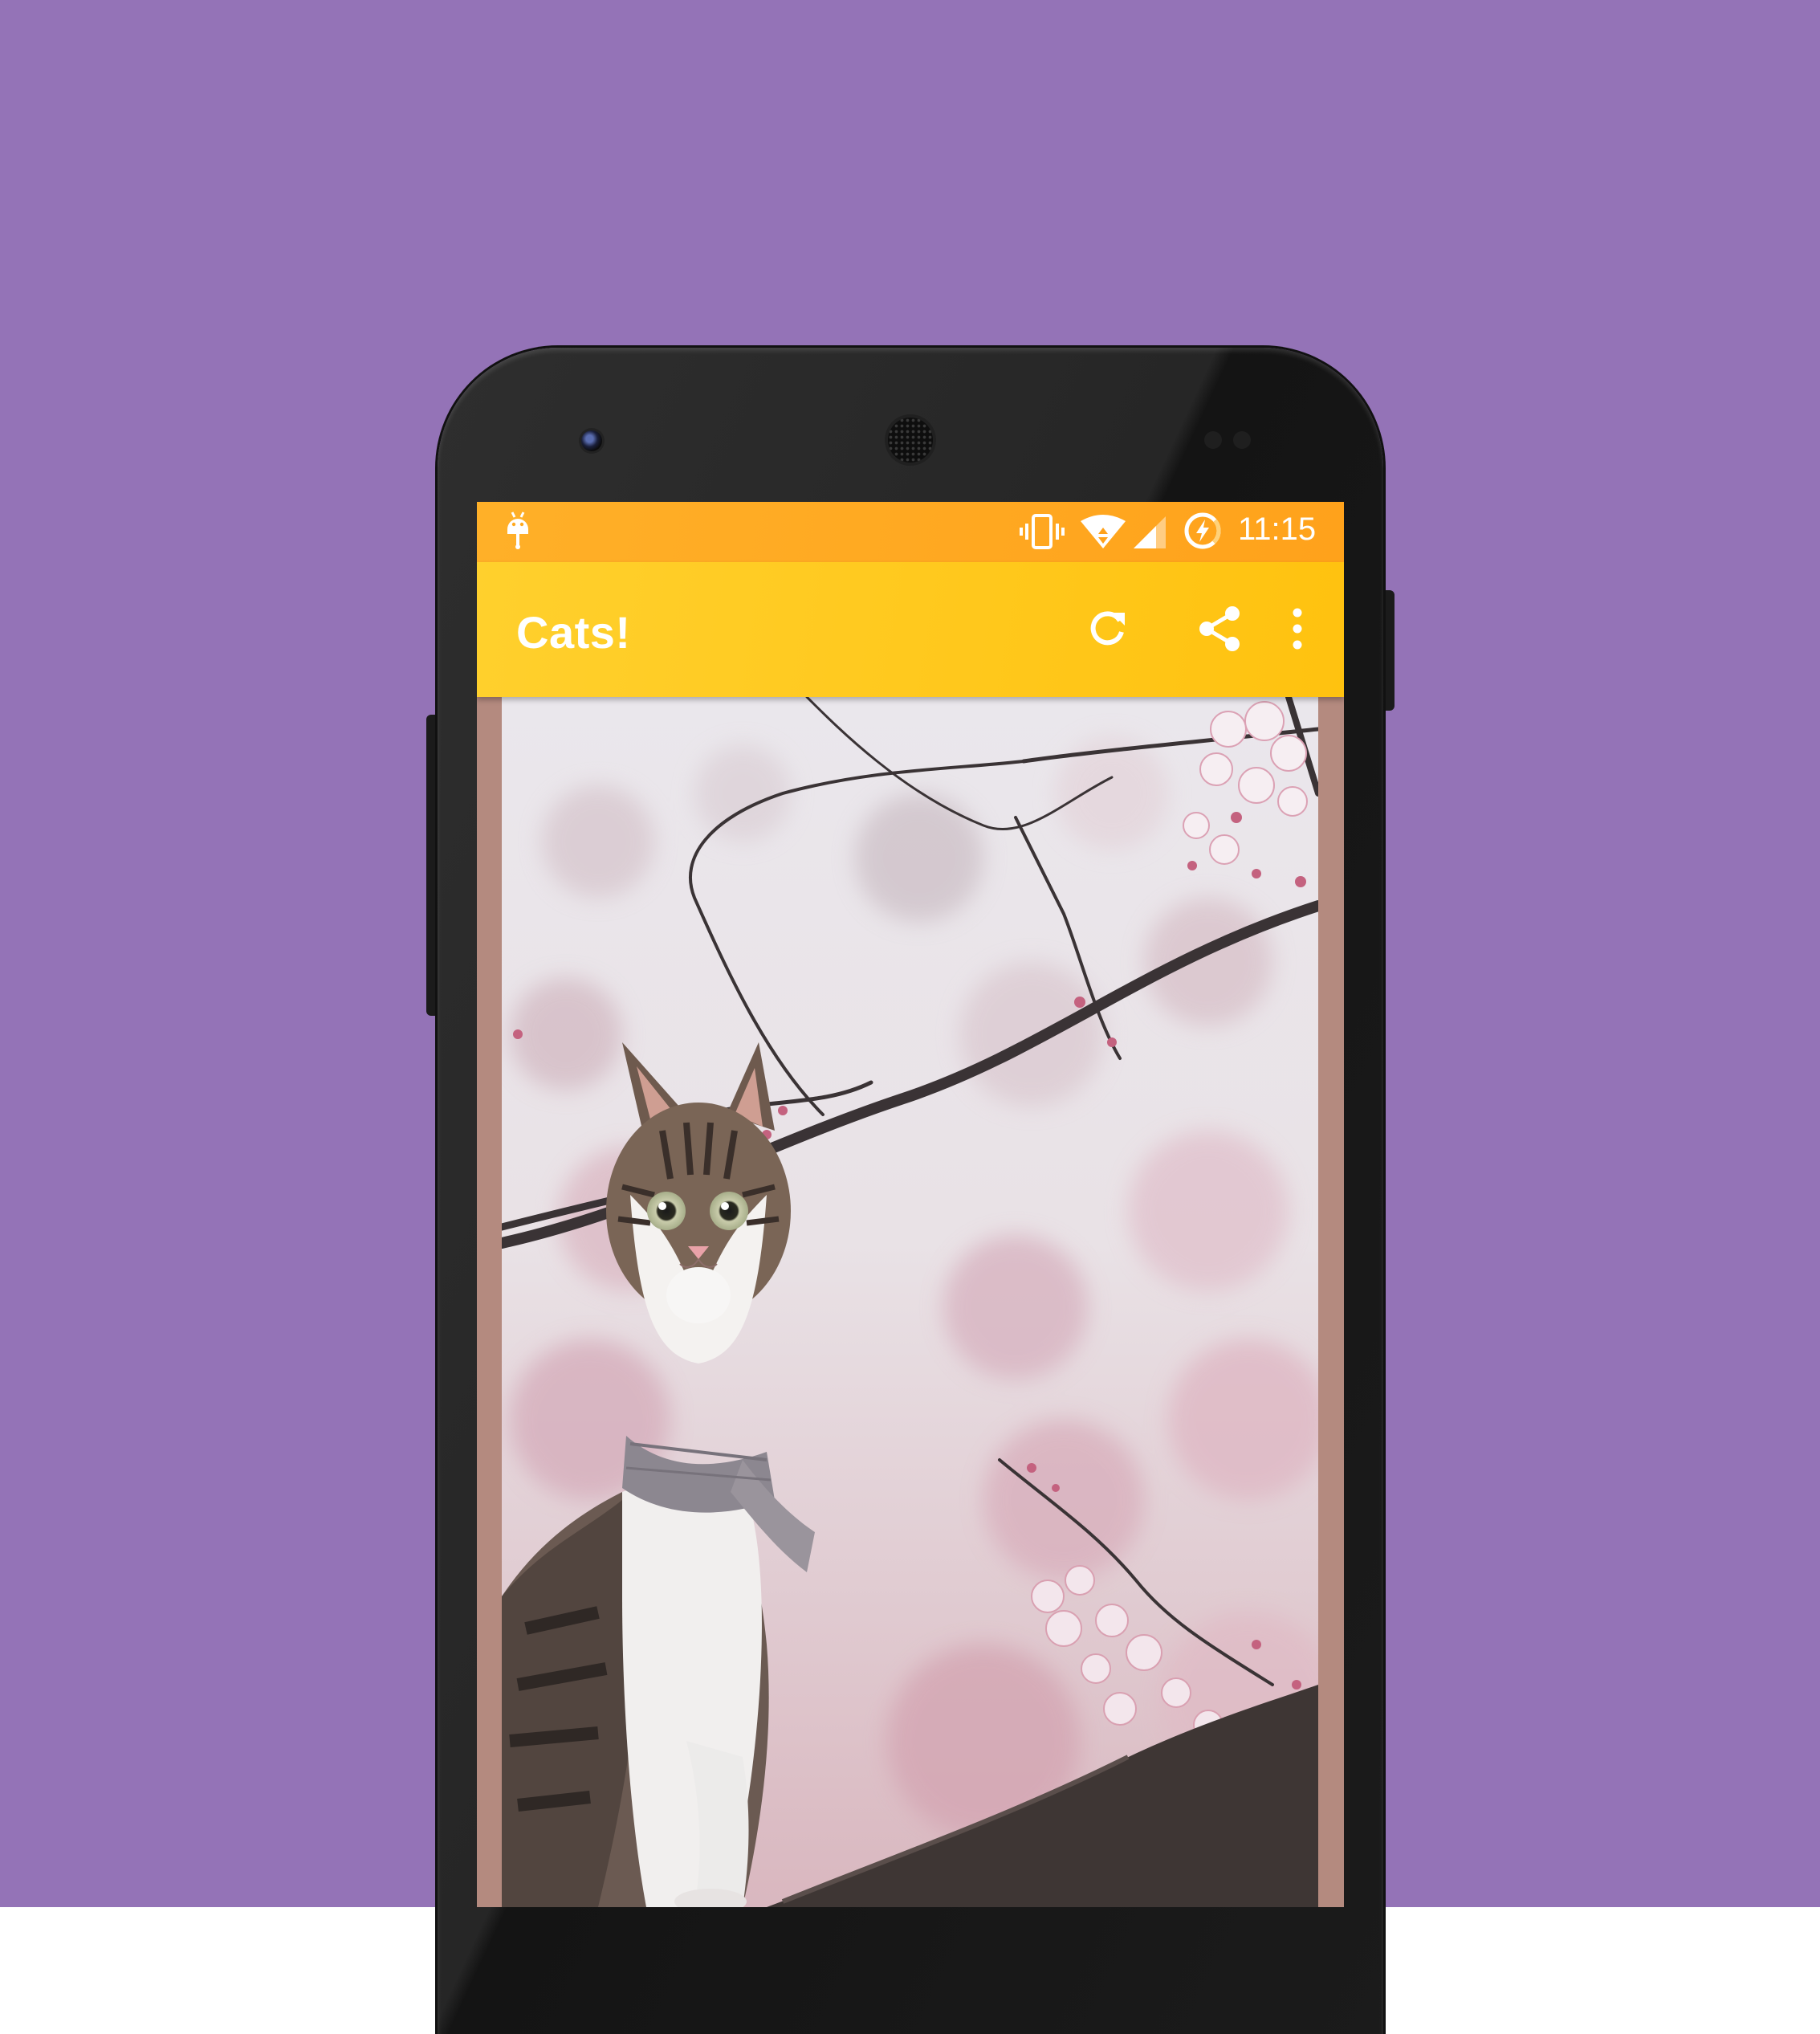 This screenshot has height=2034, width=1820. I want to click on refresh-icon, so click(1108, 630).